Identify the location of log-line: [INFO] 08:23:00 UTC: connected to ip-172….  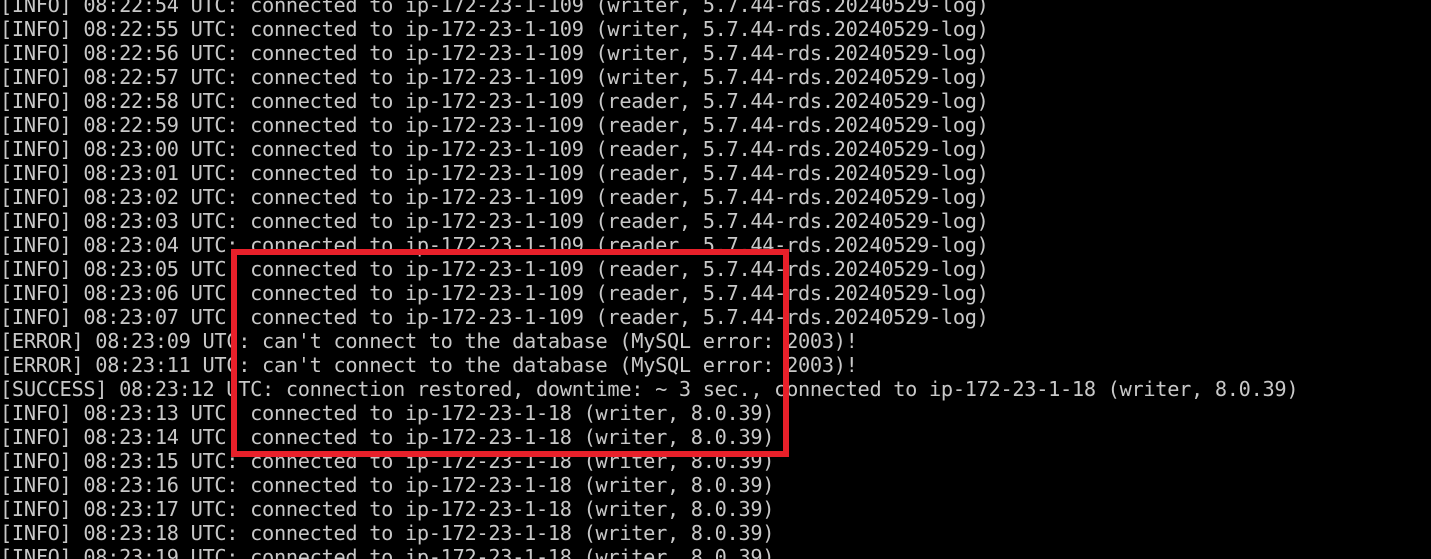
(494, 149).